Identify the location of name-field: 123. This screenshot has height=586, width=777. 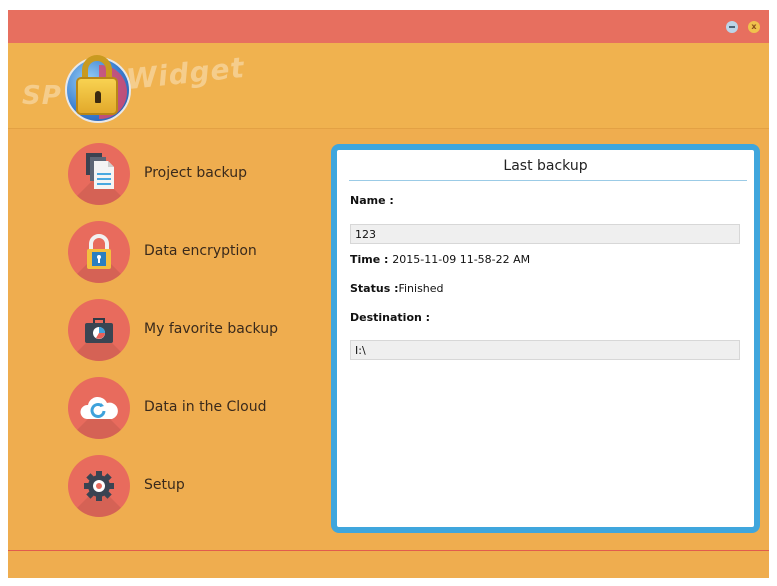
(545, 234).